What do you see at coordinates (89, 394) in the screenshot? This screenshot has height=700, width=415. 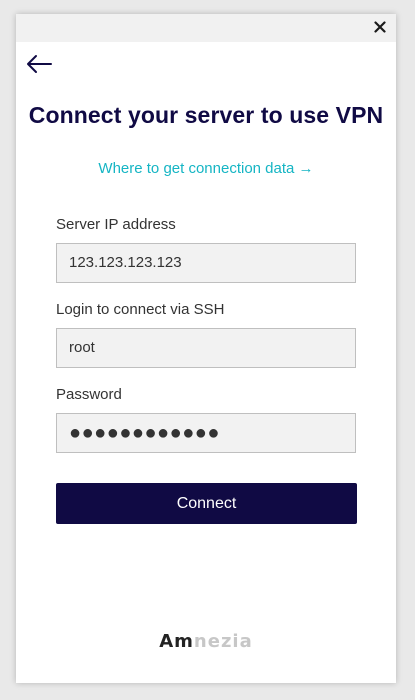 I see `password-label: Password` at bounding box center [89, 394].